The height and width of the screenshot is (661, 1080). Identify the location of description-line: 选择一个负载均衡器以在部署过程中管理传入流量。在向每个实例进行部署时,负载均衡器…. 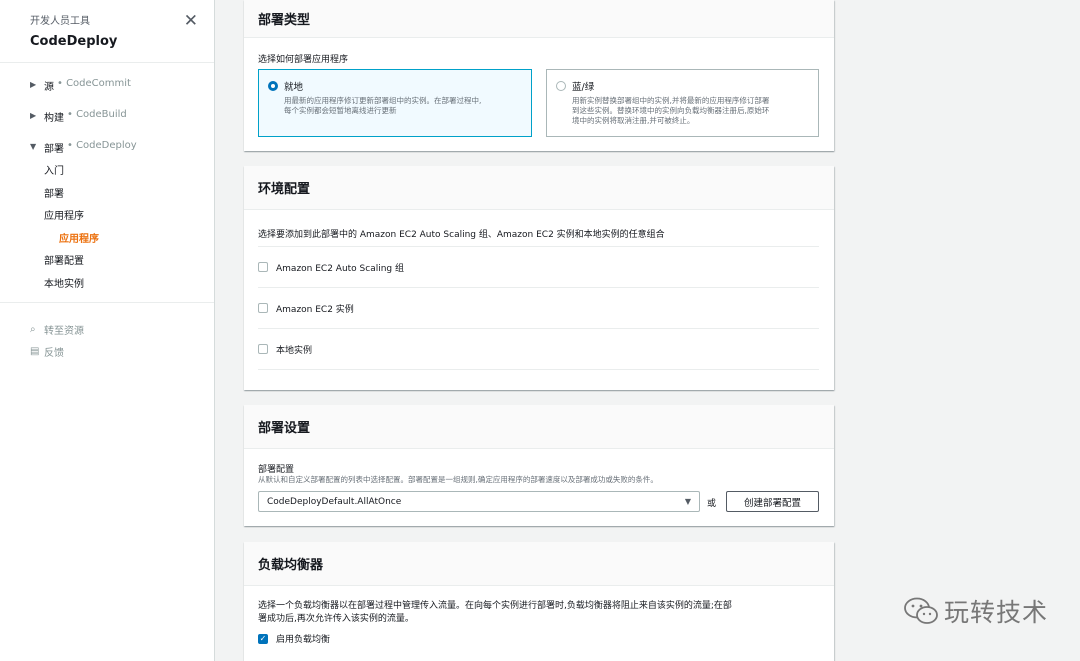
(495, 606).